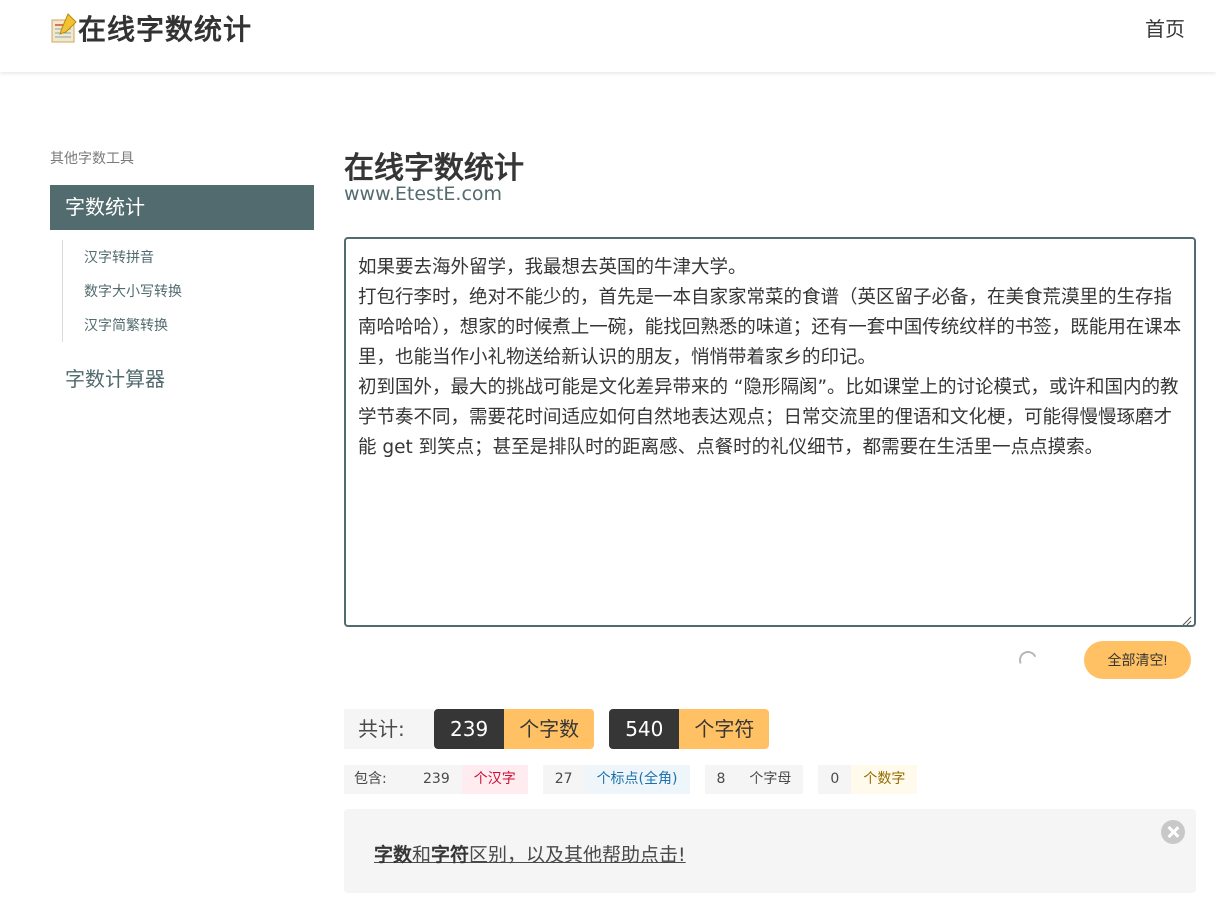  I want to click on sidebar-item-number-case: 数字大小写转换, so click(133, 291).